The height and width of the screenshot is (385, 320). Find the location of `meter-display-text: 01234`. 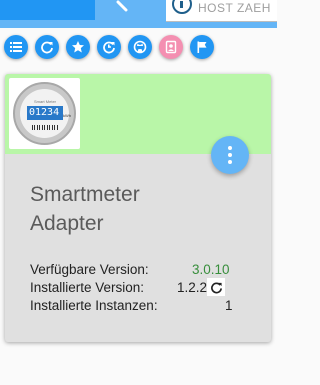

meter-display-text: 01234 is located at coordinates (45, 113).